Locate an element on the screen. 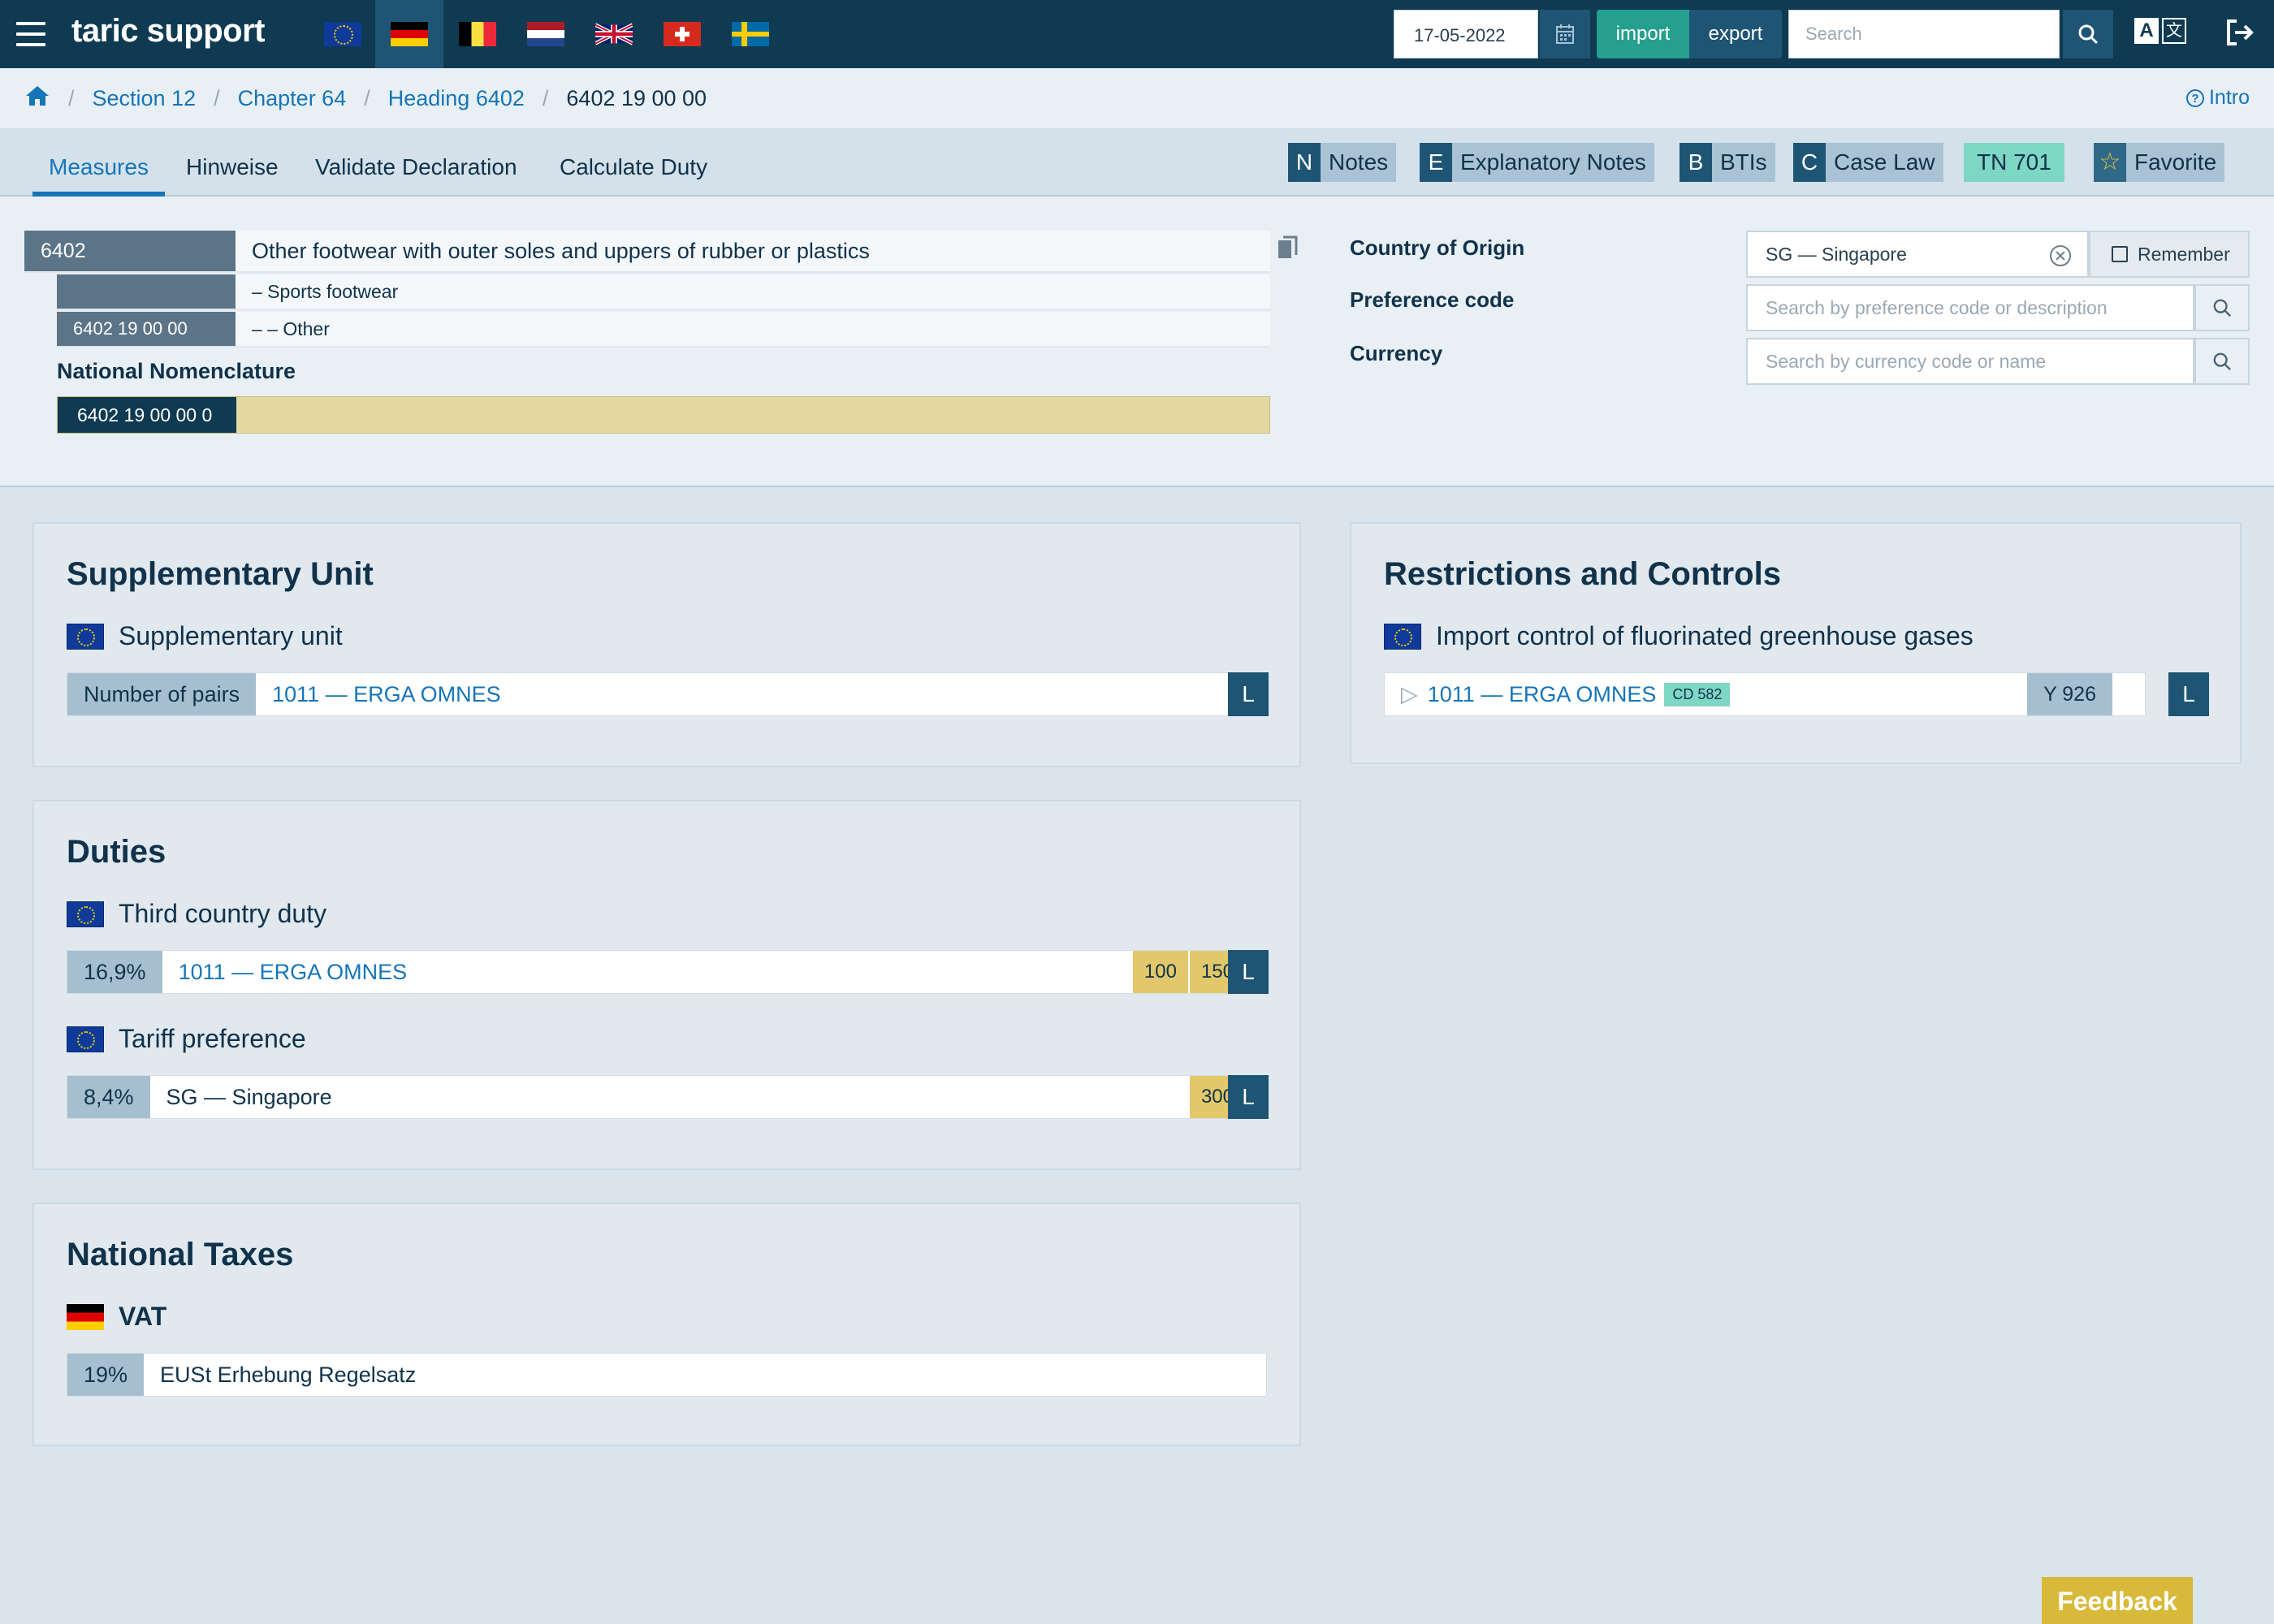  copy-icon is located at coordinates (1288, 247).